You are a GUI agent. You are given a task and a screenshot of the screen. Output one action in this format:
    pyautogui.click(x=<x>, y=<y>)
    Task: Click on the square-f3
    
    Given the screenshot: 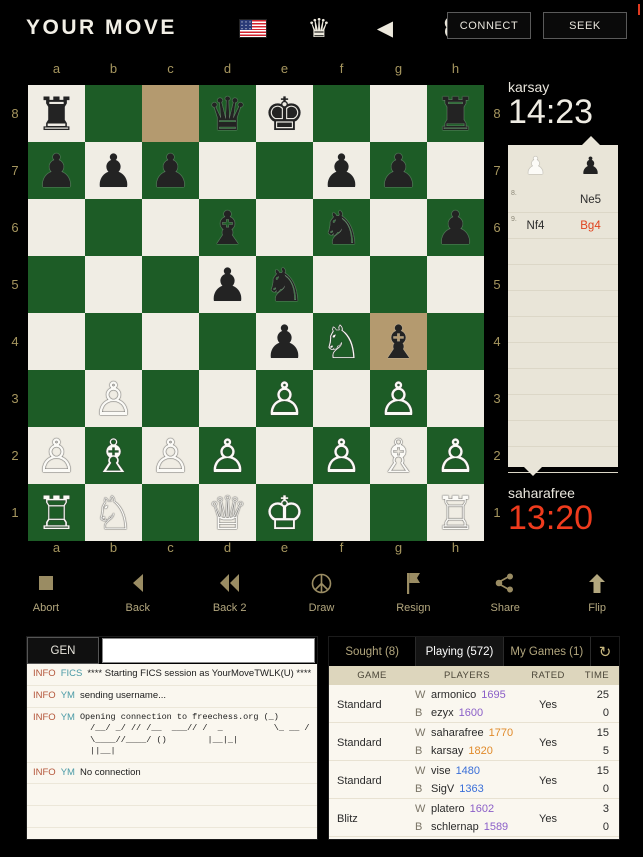 What is the action you would take?
    pyautogui.click(x=341, y=398)
    